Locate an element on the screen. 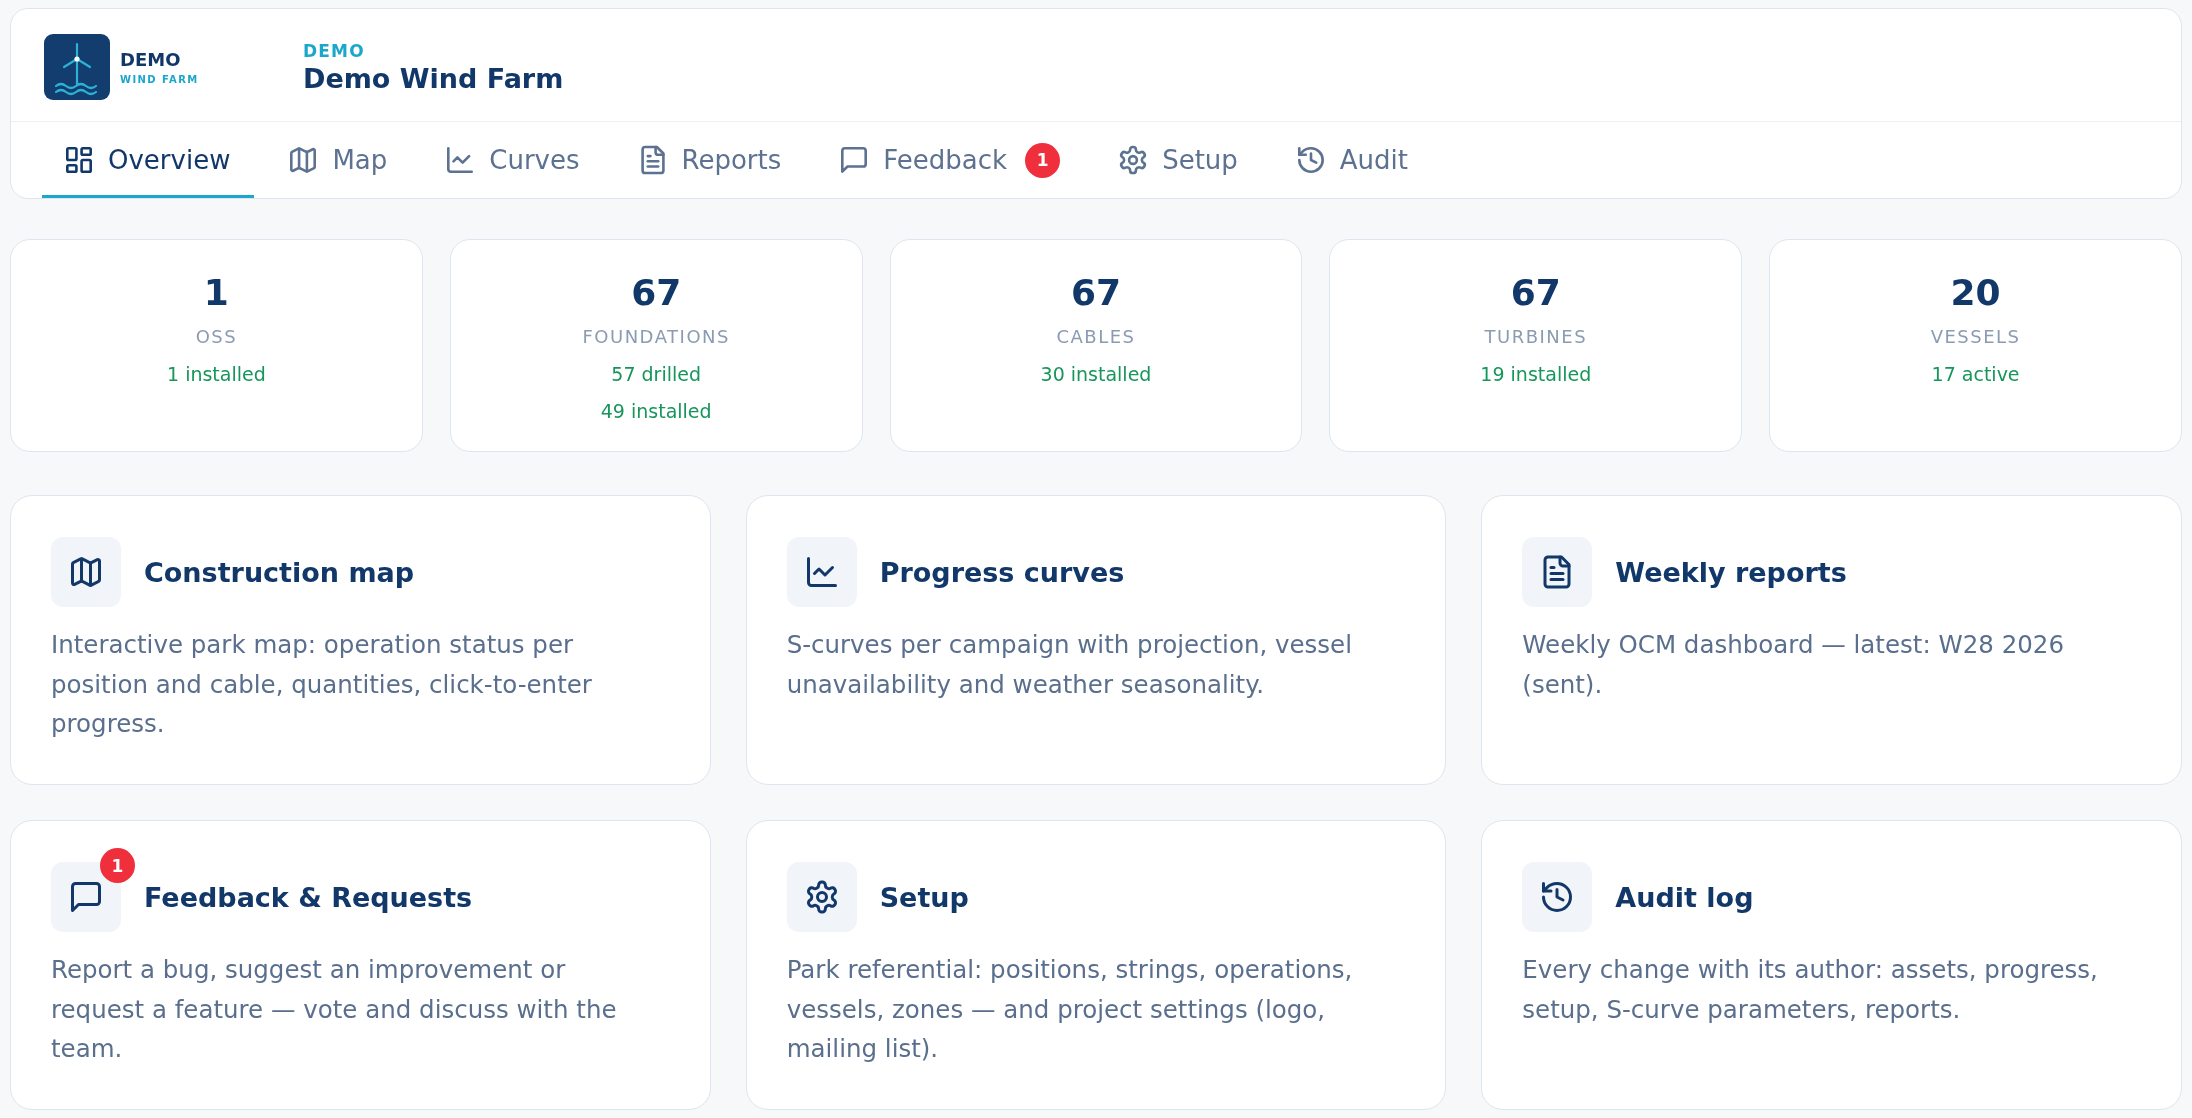  feature-card: Audit log Every change with its author: assets, progress, setup, S-curve parameters, reports. is located at coordinates (1831, 965).